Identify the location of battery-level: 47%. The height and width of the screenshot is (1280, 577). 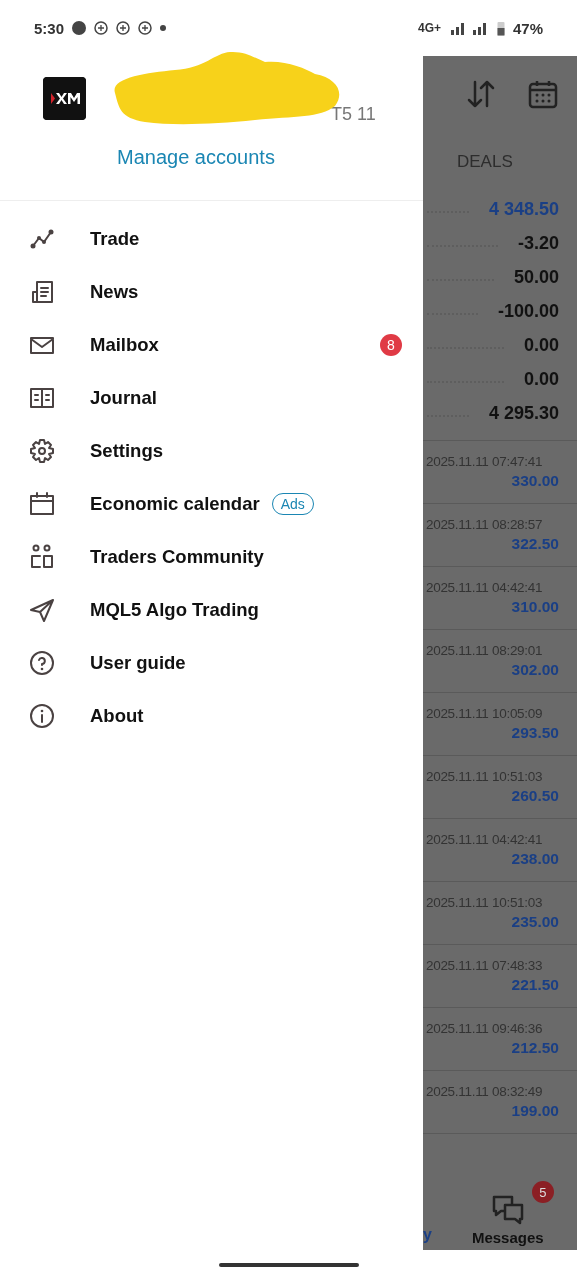
(527, 28).